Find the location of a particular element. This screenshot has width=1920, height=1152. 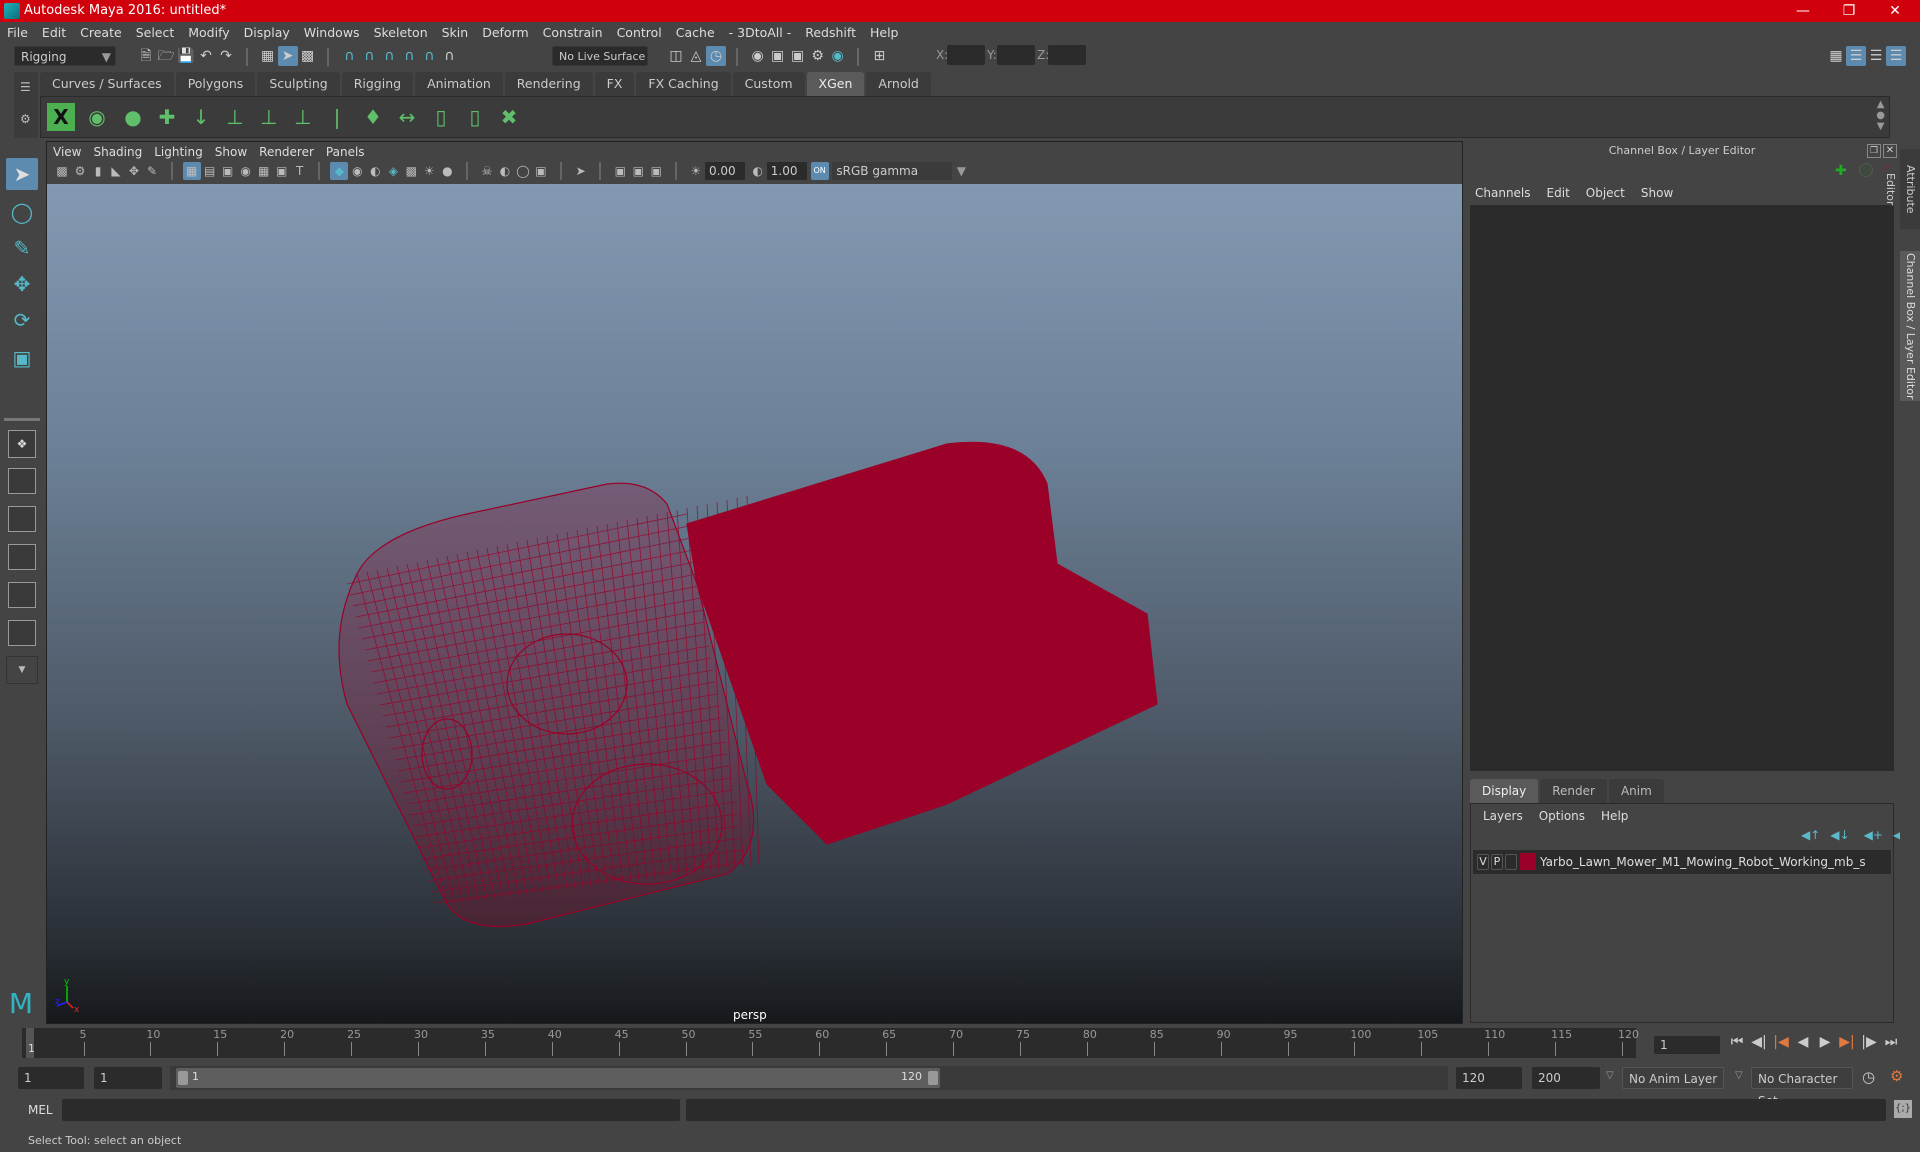

shelf-tab-fx-caching: FX Caching is located at coordinates (683, 84).